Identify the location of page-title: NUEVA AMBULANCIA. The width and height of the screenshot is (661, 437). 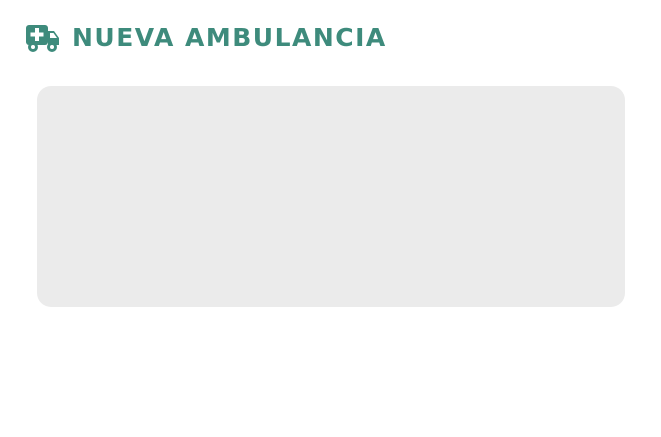
(229, 37).